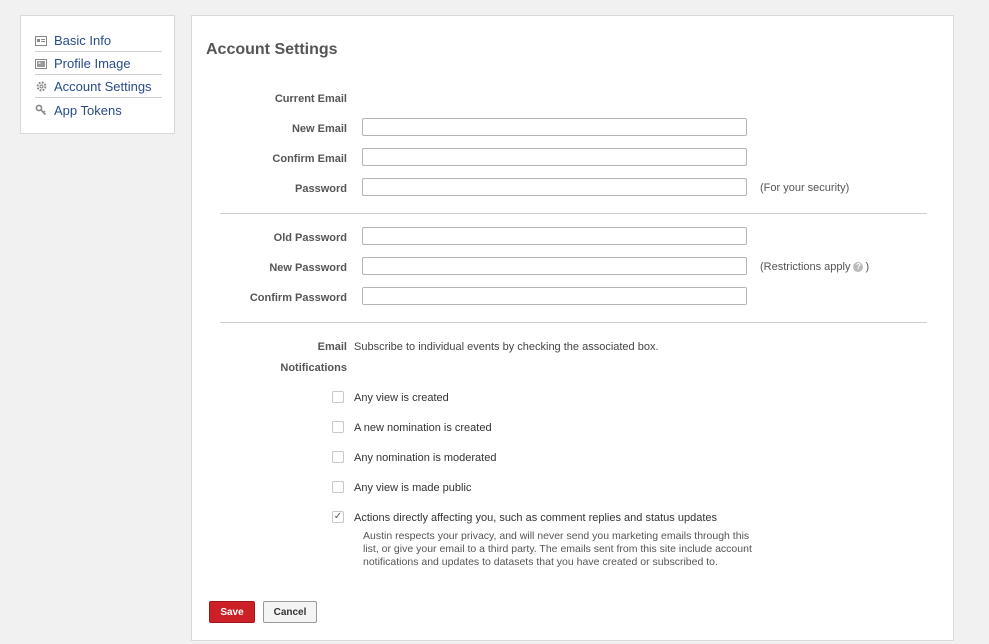  I want to click on notify-view-created-checkbox, so click(338, 397).